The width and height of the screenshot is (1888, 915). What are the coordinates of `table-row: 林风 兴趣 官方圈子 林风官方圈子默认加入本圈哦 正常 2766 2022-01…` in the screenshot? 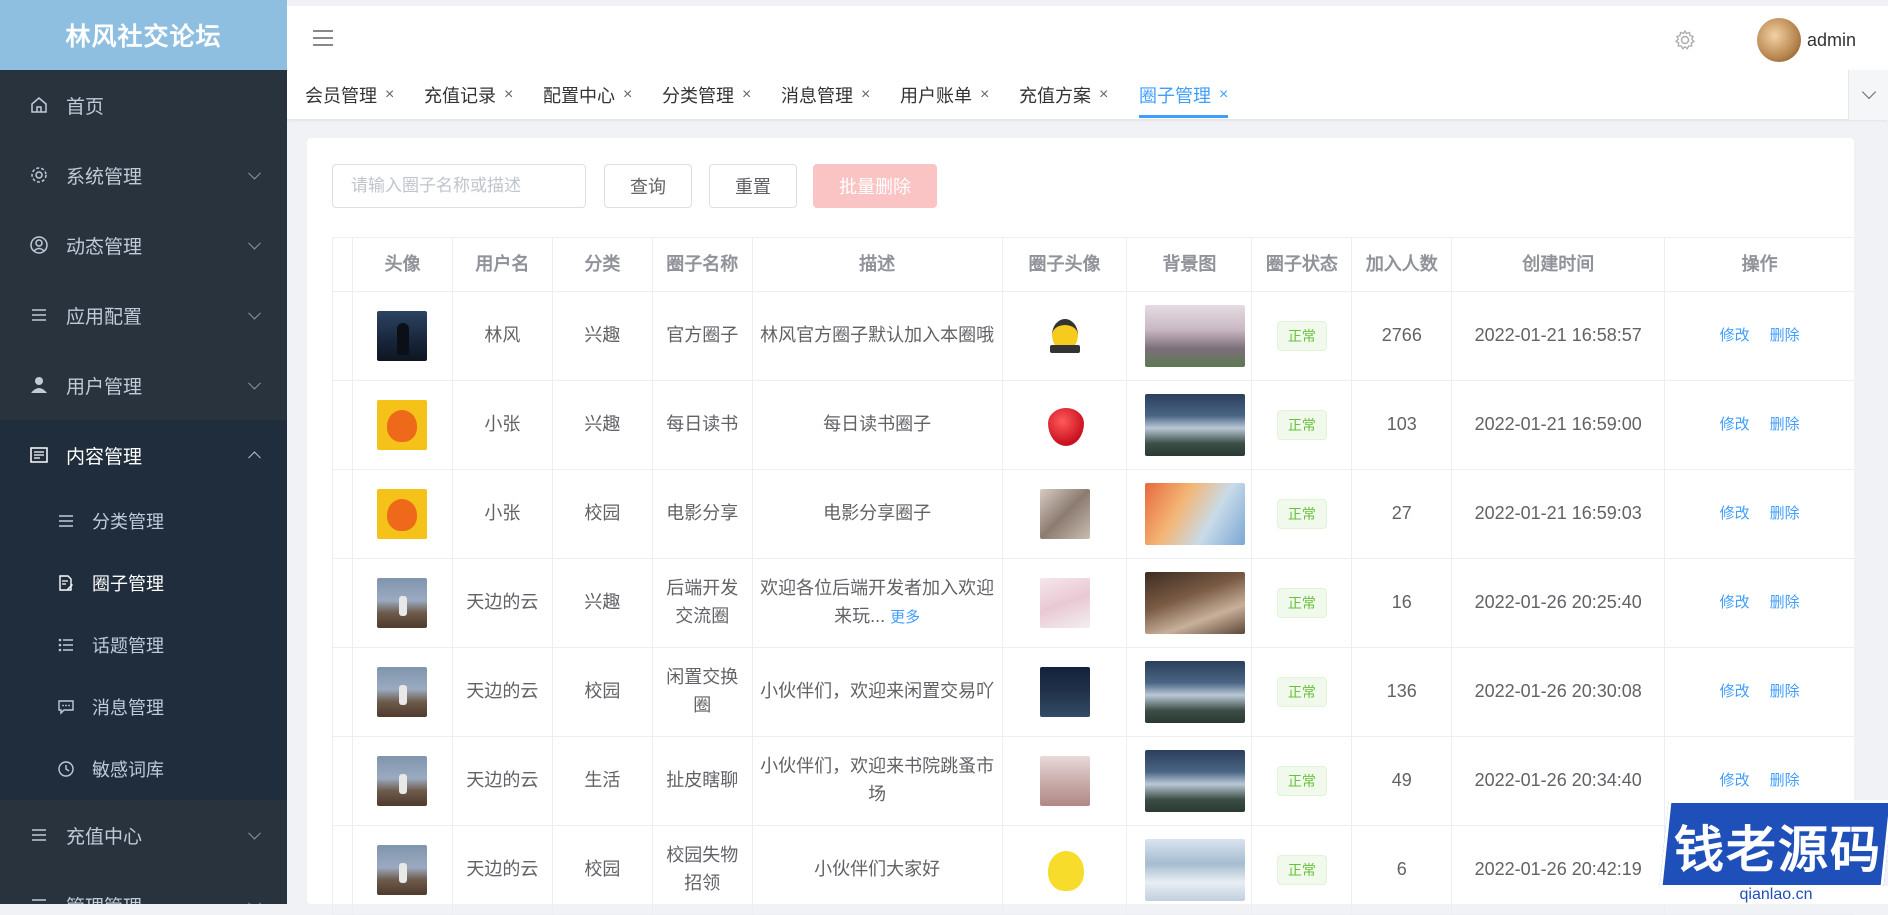 It's located at (1094, 336).